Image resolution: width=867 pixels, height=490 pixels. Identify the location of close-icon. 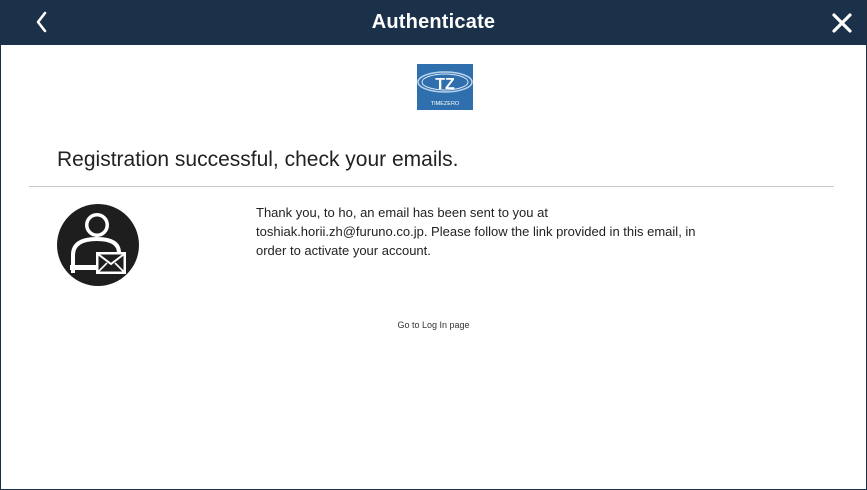
(842, 23).